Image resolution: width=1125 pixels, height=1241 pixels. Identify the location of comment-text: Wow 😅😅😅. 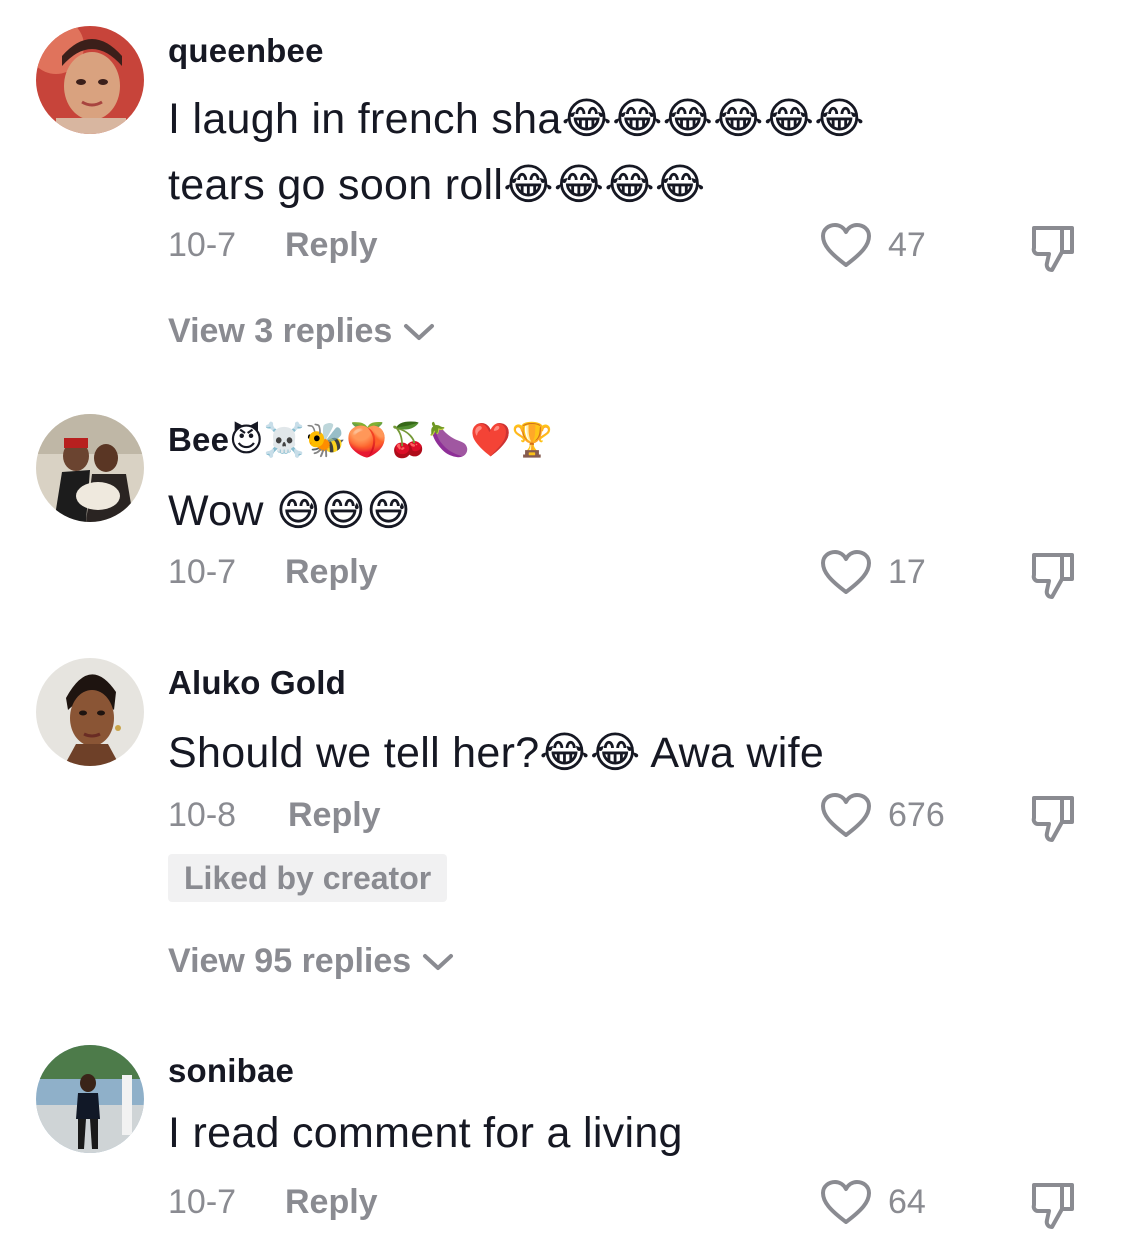
(290, 511).